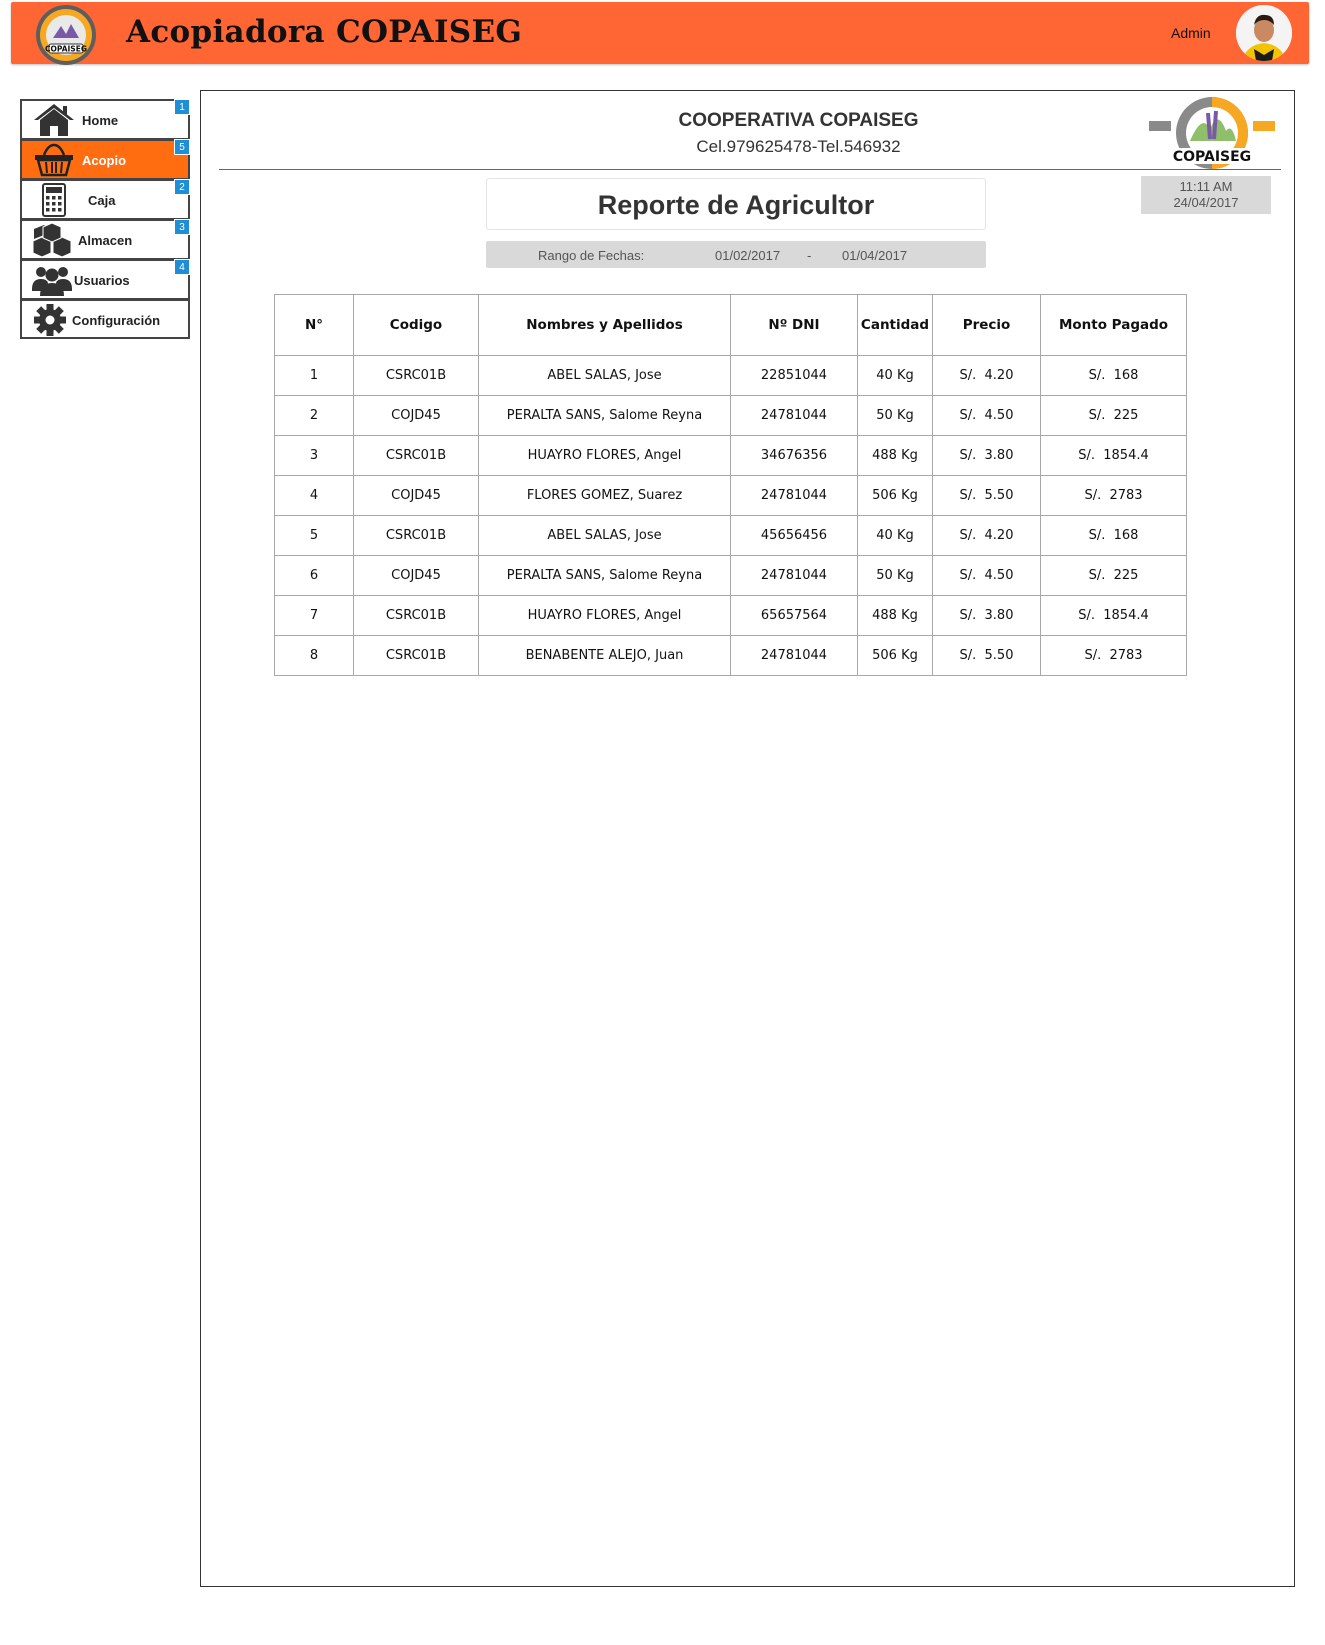 The height and width of the screenshot is (1645, 1325). What do you see at coordinates (750, 169) in the screenshot?
I see `header-divider` at bounding box center [750, 169].